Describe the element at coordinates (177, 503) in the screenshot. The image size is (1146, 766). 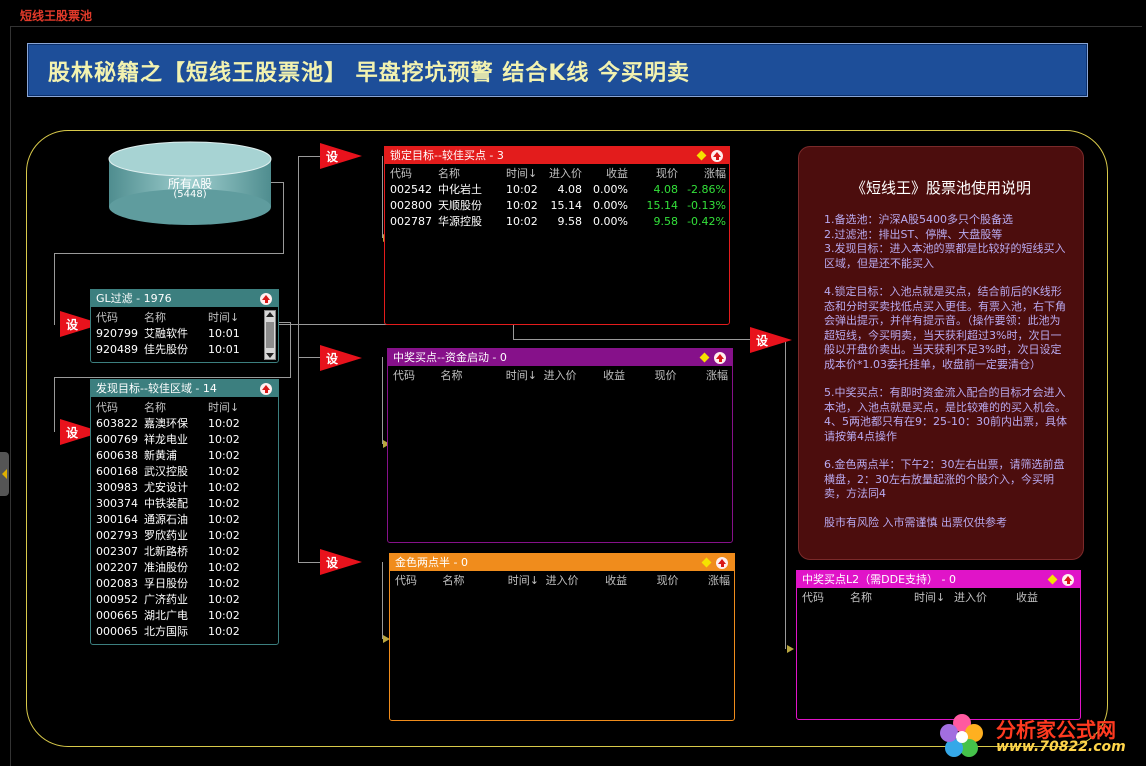
I see `table-row: 300374 中铁装配 10:02` at that location.